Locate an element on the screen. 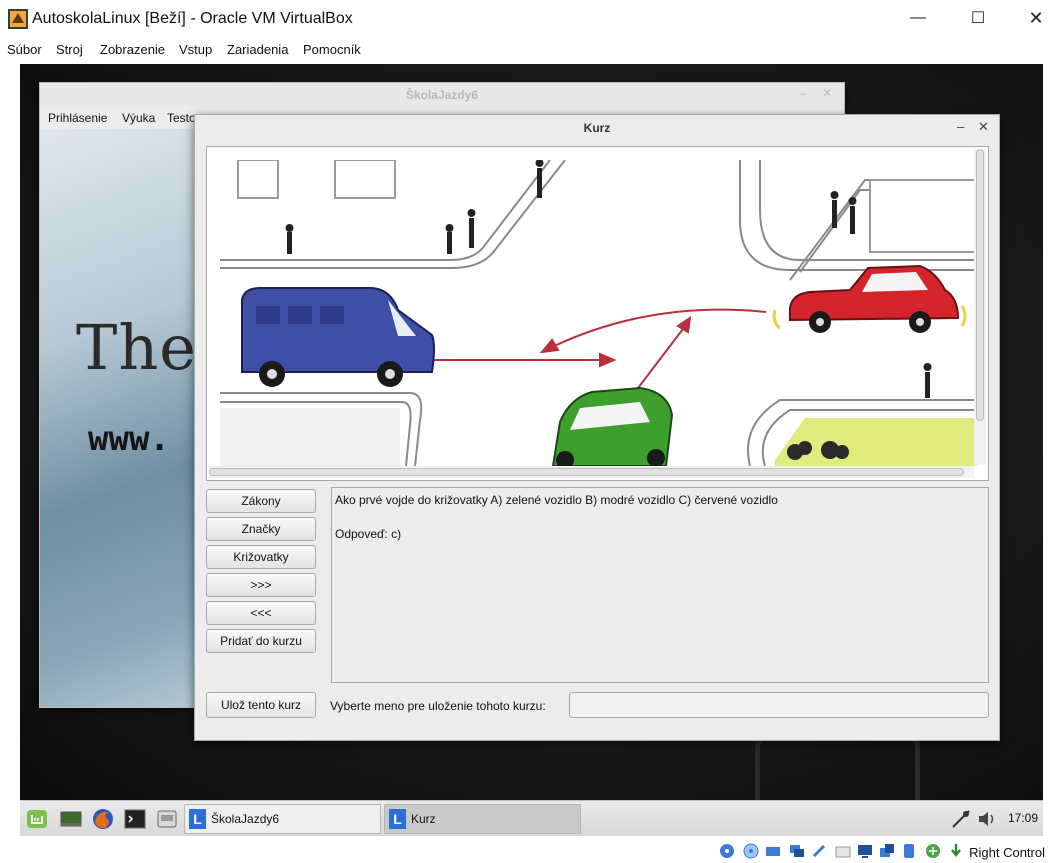 This screenshot has width=1063, height=863. image-vertical-scroll-thumb is located at coordinates (980, 285).